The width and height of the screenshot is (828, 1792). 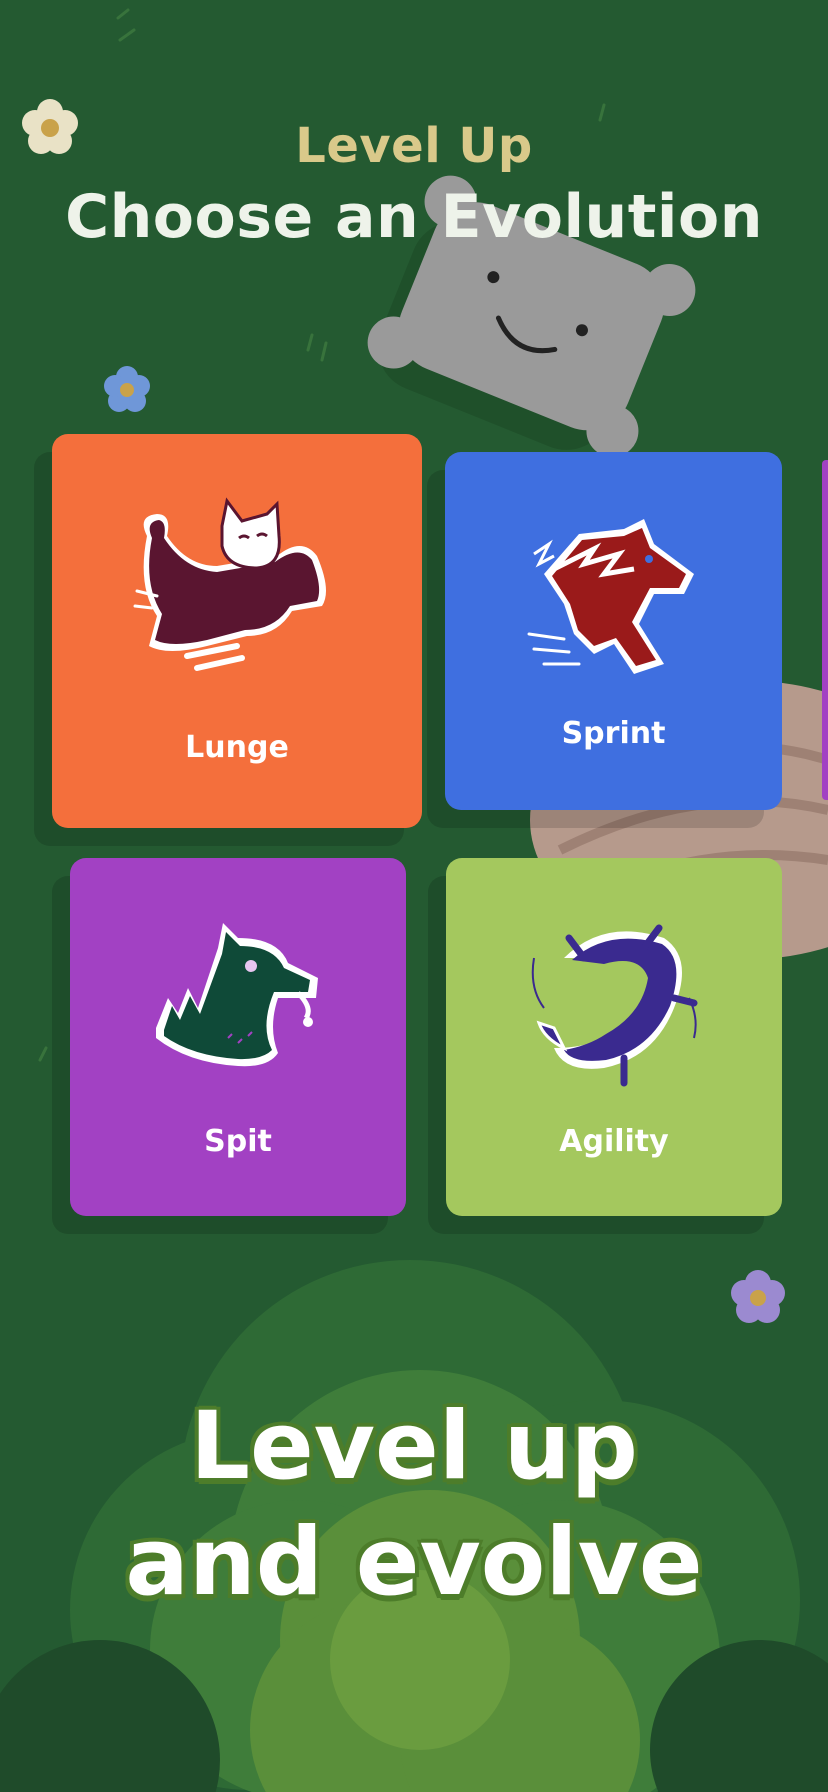 I want to click on evolution-card-spit: Spit, so click(x=238, y=1037).